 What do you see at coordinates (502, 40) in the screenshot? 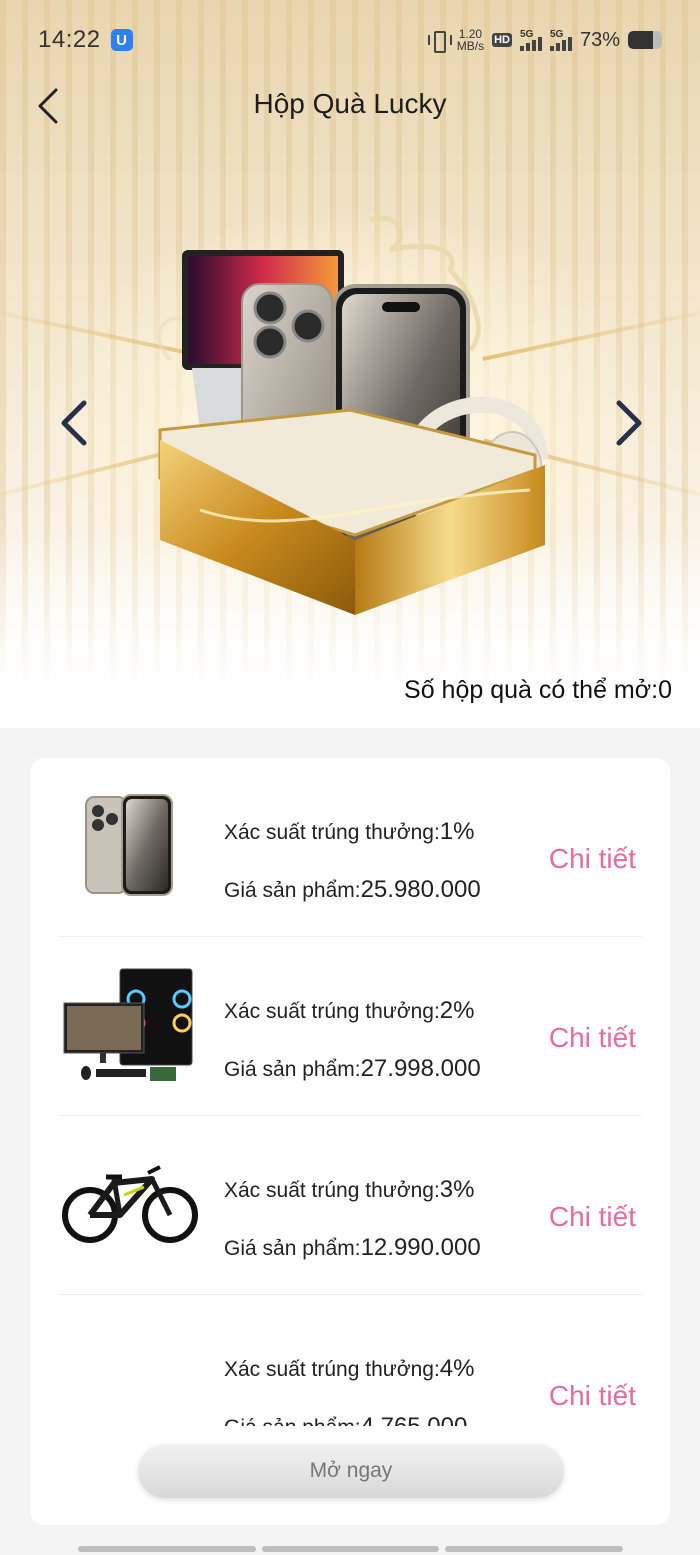
I see `hd-icon: HD` at bounding box center [502, 40].